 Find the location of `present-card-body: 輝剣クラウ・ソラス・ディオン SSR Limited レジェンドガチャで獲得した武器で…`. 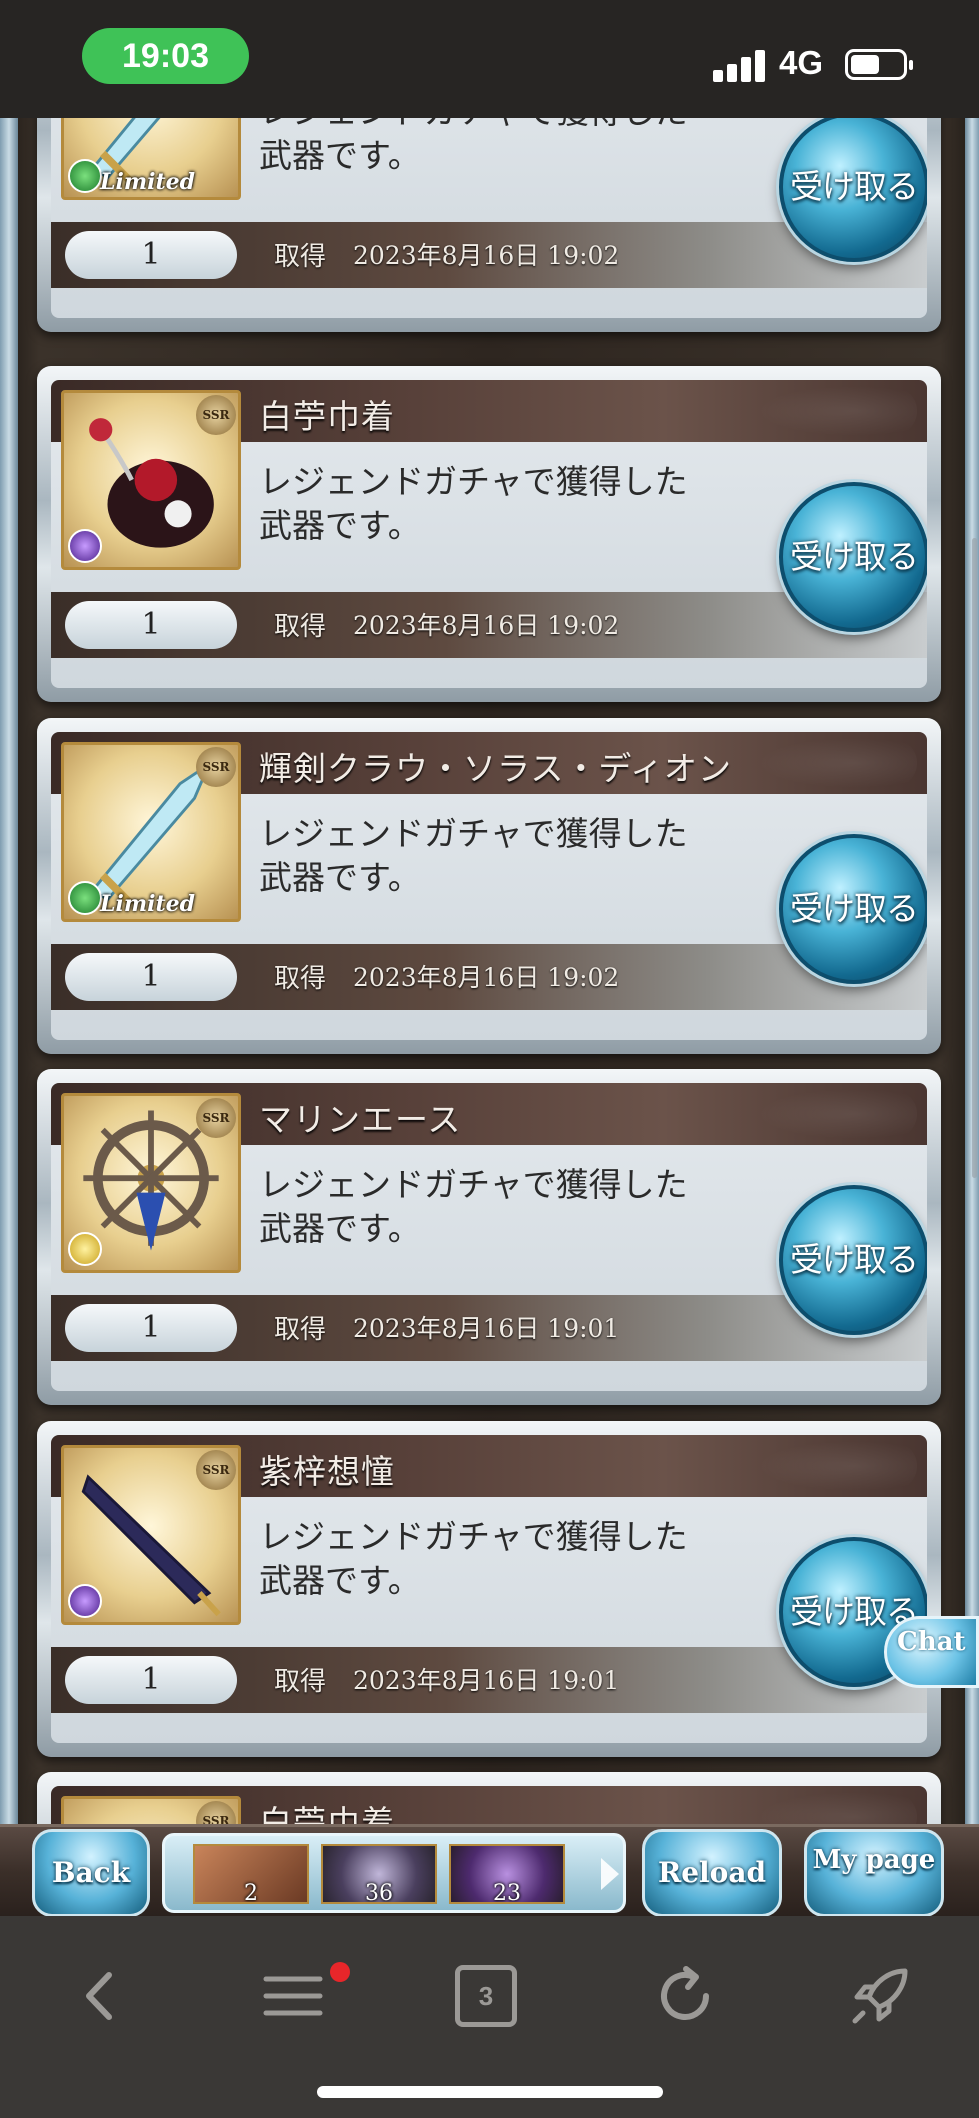

present-card-body: 輝剣クラウ・ソラス・ディオン SSR Limited レジェンドガチャで獲得した武器で… is located at coordinates (489, 886).